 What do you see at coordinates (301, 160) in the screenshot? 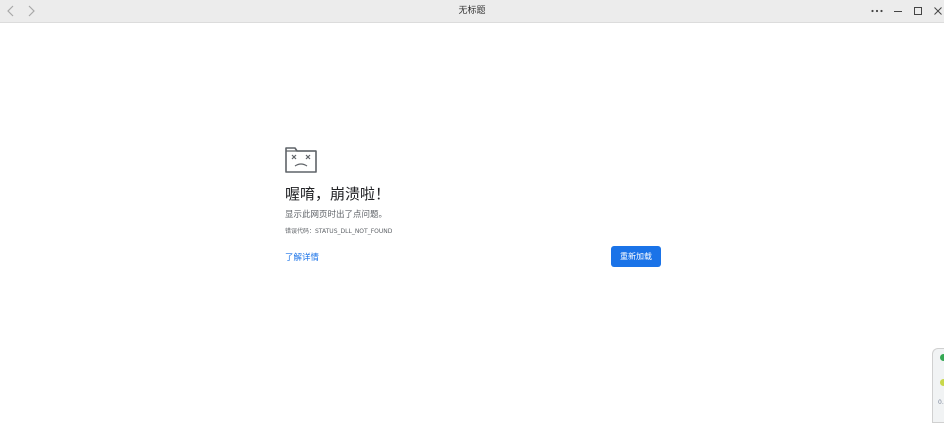
I see `sad-folder-icon` at bounding box center [301, 160].